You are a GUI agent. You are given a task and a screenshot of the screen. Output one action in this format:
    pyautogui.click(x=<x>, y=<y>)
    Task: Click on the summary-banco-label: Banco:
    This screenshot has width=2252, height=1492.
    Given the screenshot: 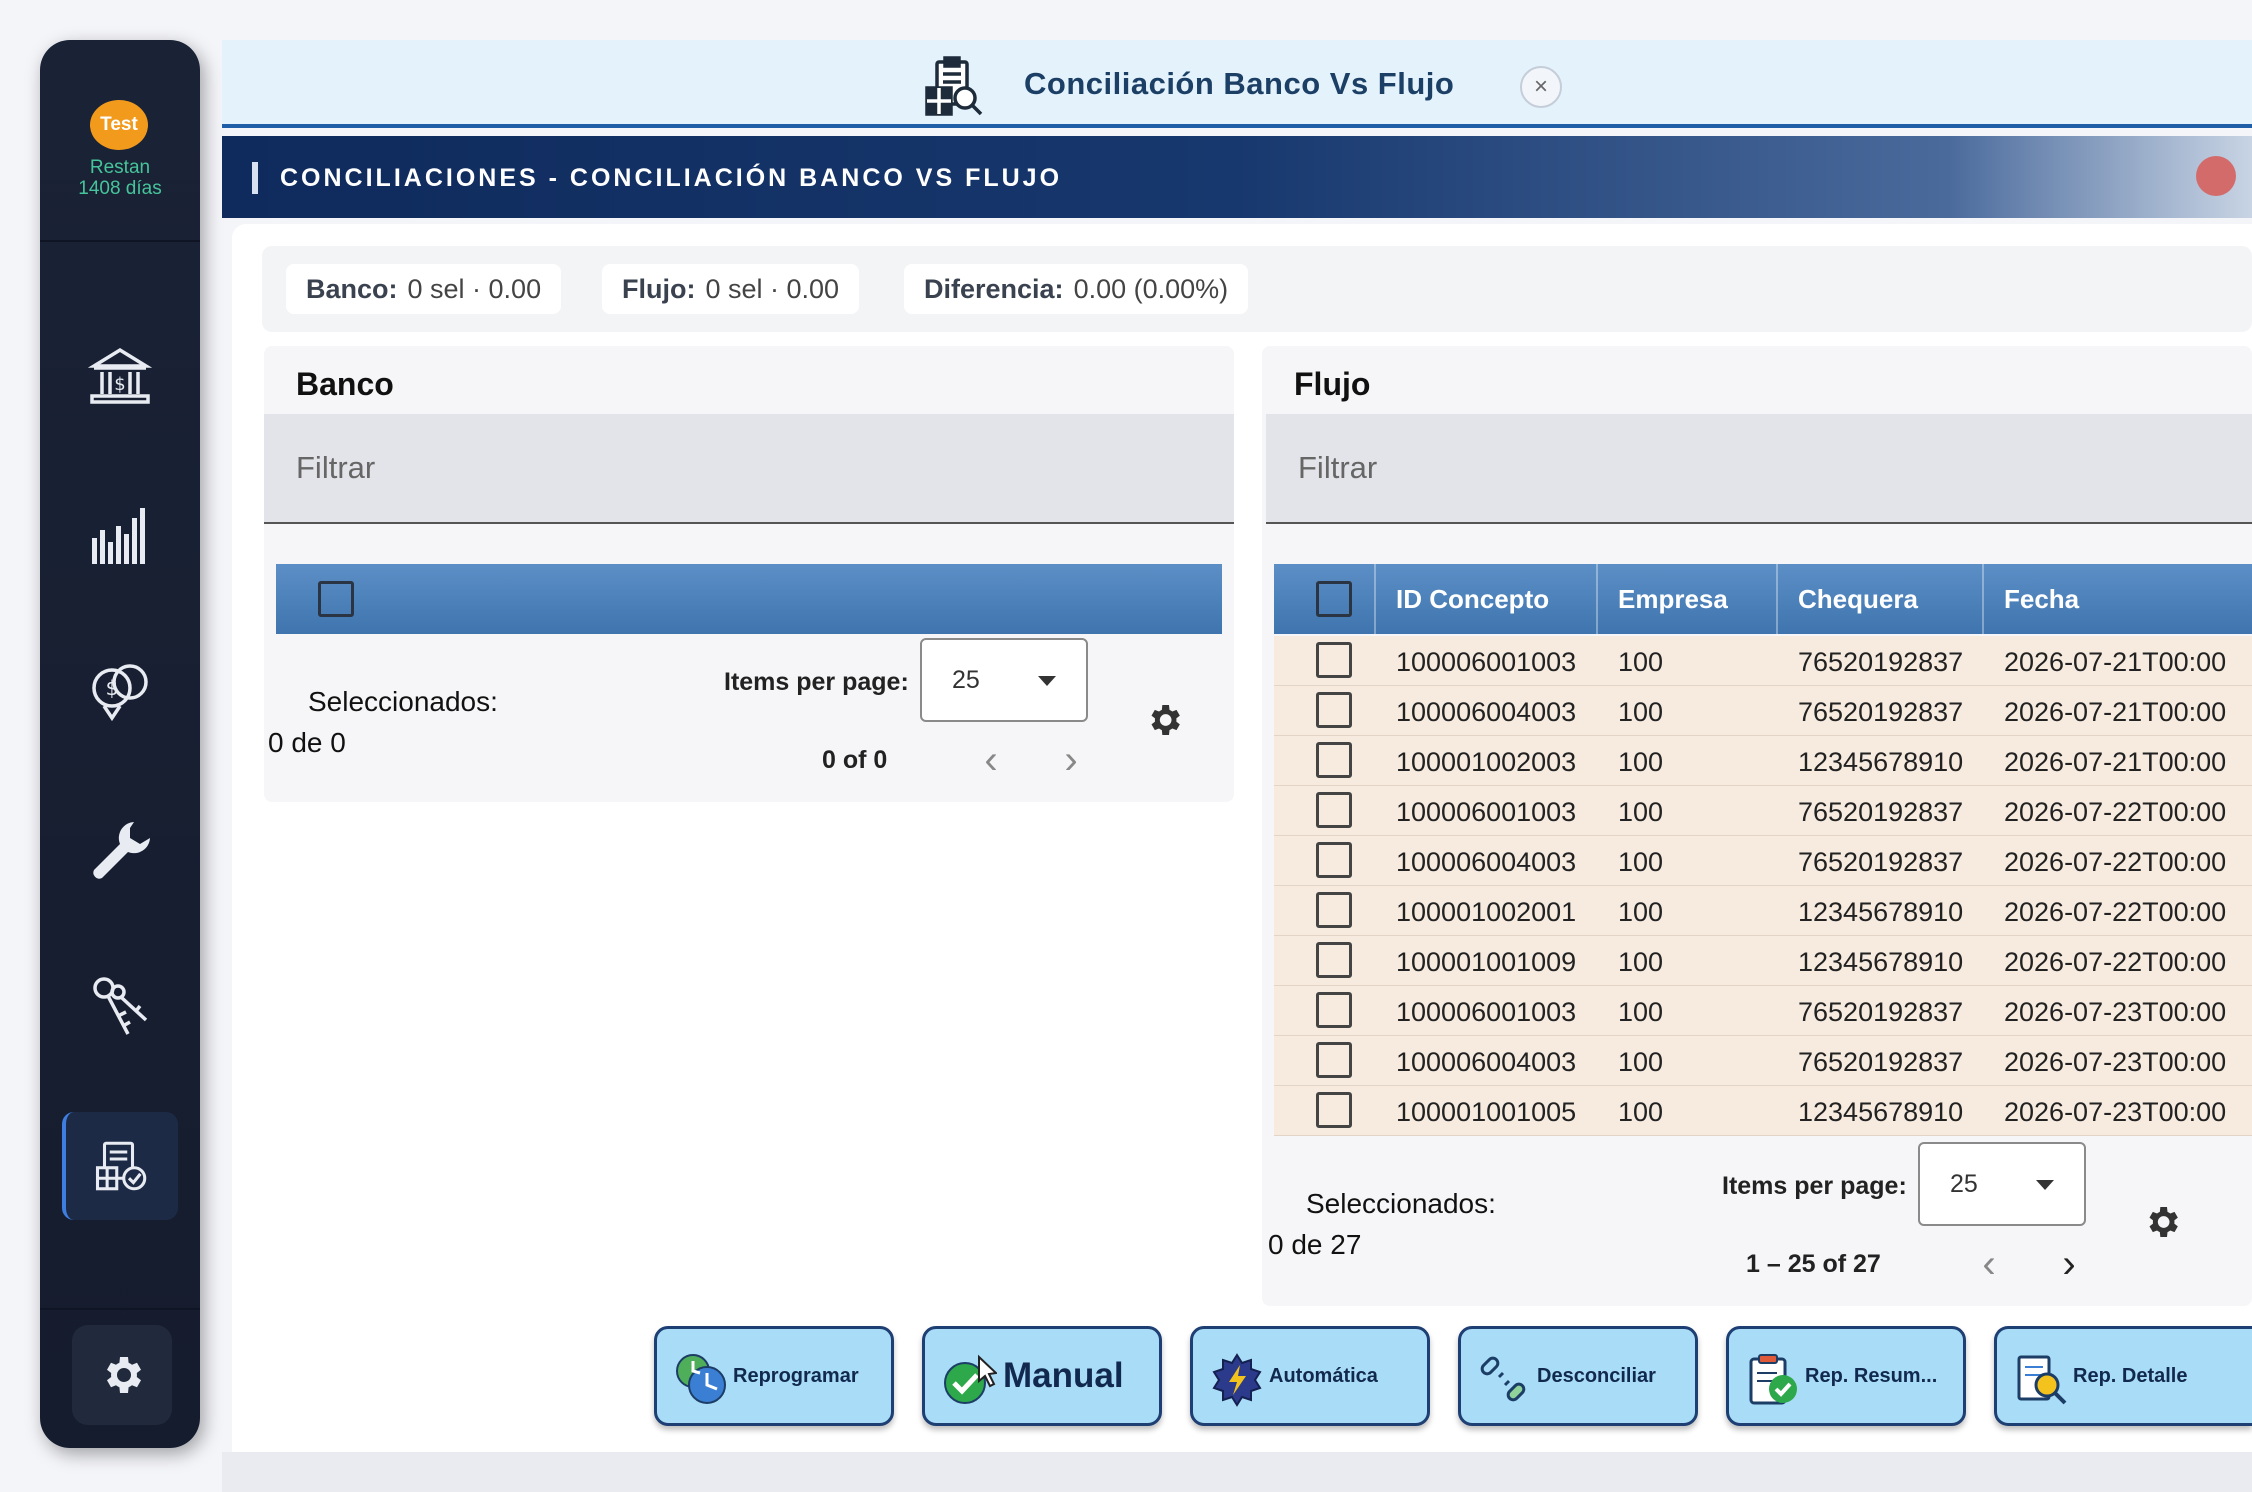 What is the action you would take?
    pyautogui.click(x=352, y=288)
    